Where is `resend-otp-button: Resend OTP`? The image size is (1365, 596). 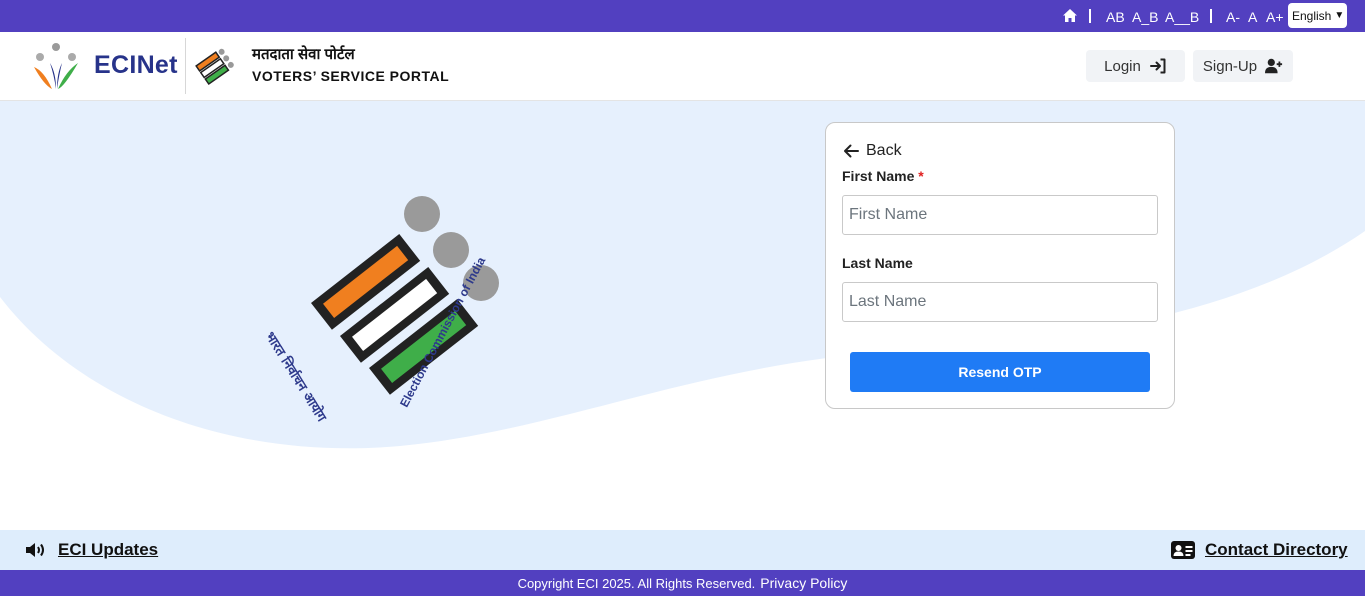 resend-otp-button: Resend OTP is located at coordinates (1000, 372).